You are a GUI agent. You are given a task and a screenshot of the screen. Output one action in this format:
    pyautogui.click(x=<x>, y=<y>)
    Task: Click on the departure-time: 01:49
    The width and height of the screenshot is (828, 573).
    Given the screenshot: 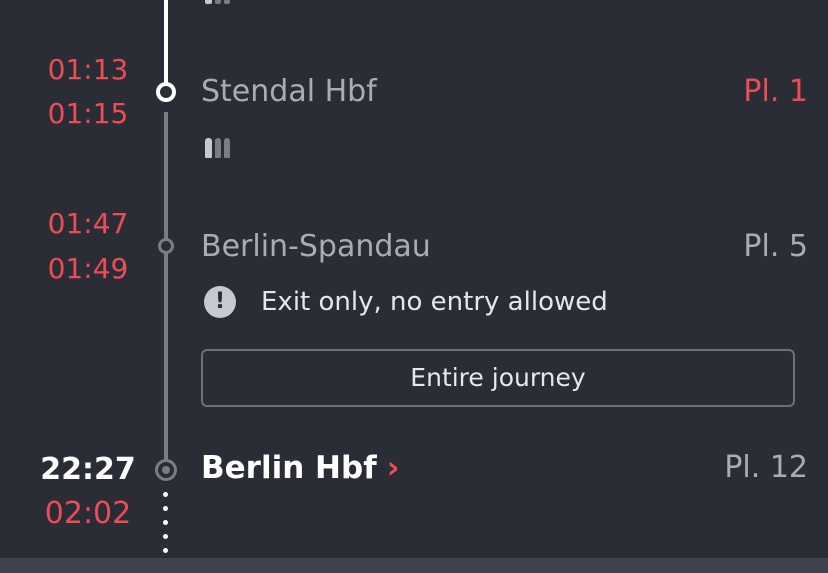 What is the action you would take?
    pyautogui.click(x=88, y=268)
    